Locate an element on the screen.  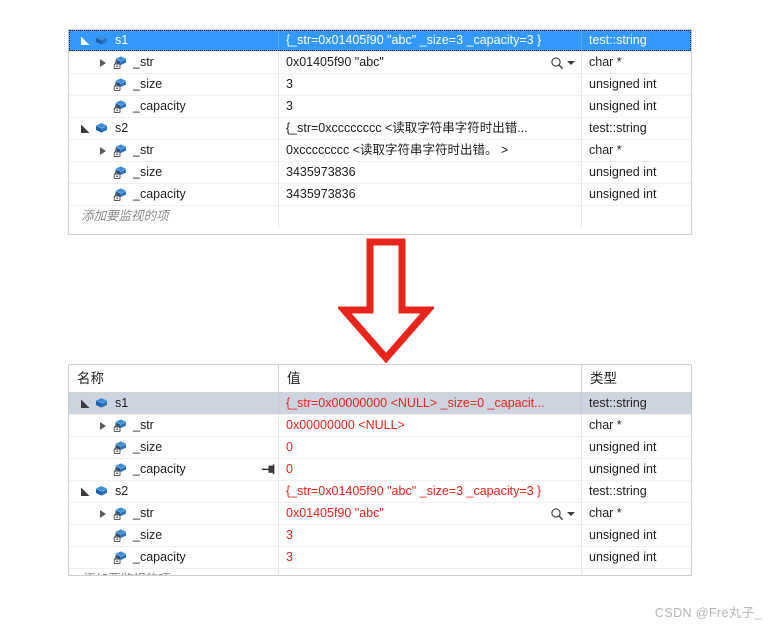
watch-row-value-text: 0xcccccccc <读取字符串字符时出错。 > is located at coordinates (397, 150).